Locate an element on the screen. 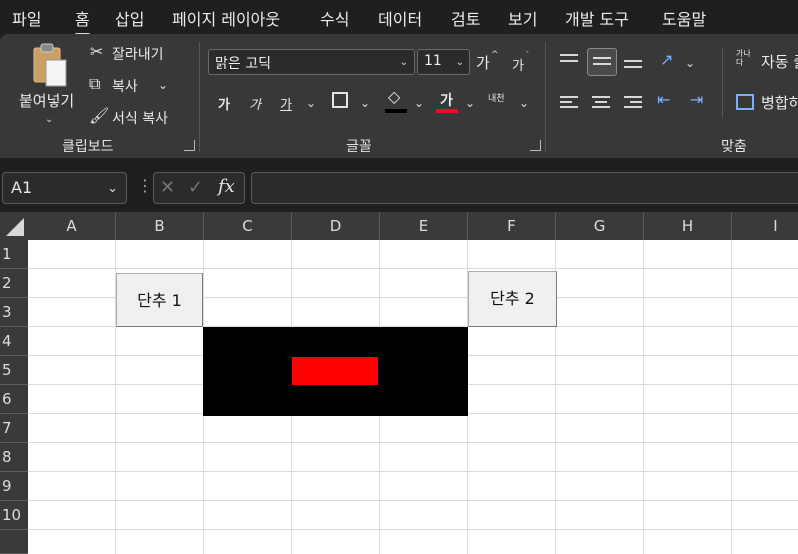  fill-color-bar is located at coordinates (396, 111).